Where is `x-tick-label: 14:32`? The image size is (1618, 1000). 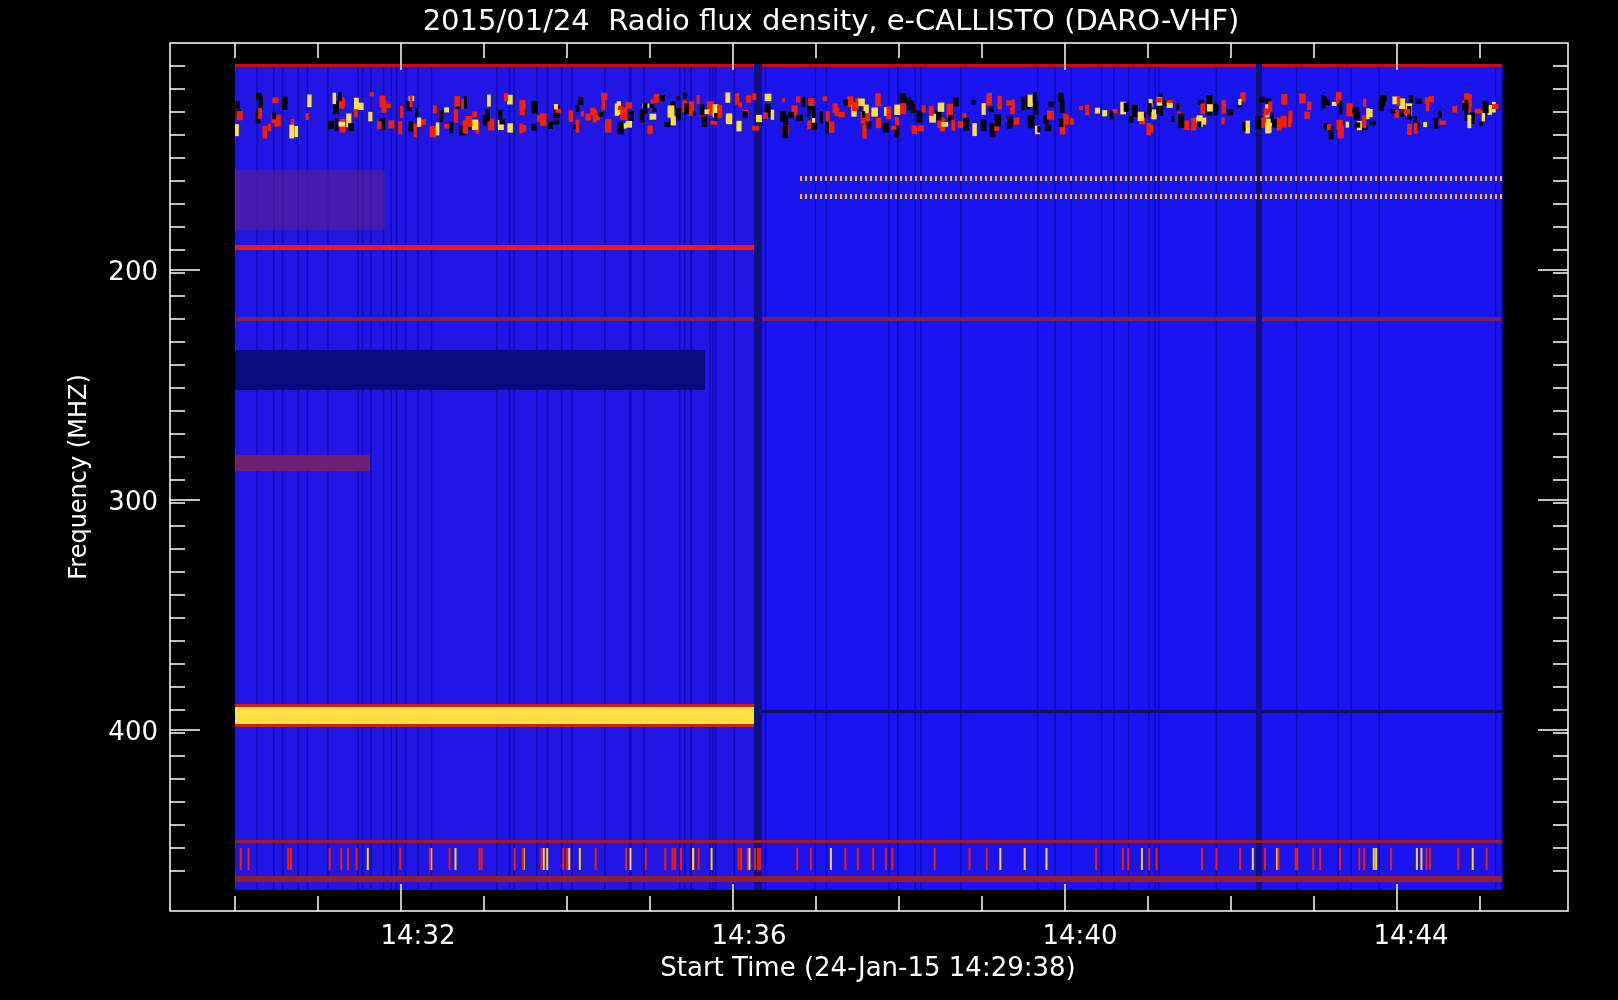 x-tick-label: 14:32 is located at coordinates (418, 935).